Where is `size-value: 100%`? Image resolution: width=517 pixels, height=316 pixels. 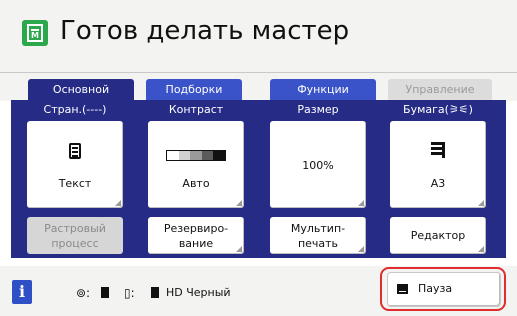
size-value: 100% is located at coordinates (318, 165).